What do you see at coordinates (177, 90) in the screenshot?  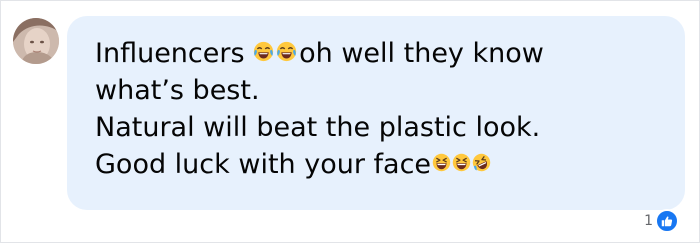 I see `comment-line-2: what’s best.` at bounding box center [177, 90].